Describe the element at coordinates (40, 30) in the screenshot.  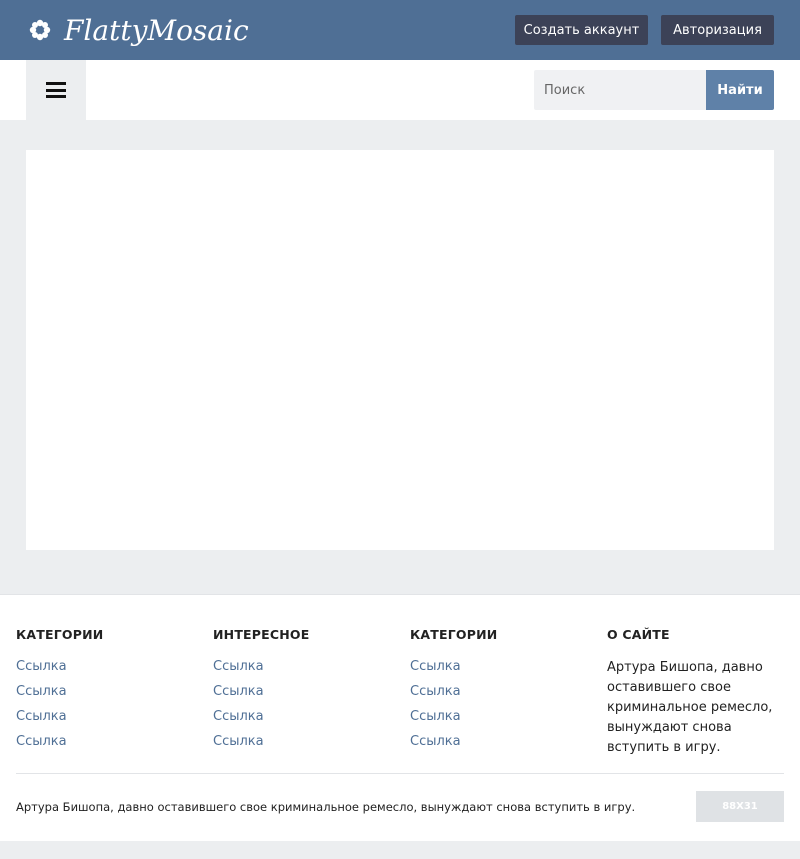
I see `flower-icon` at that location.